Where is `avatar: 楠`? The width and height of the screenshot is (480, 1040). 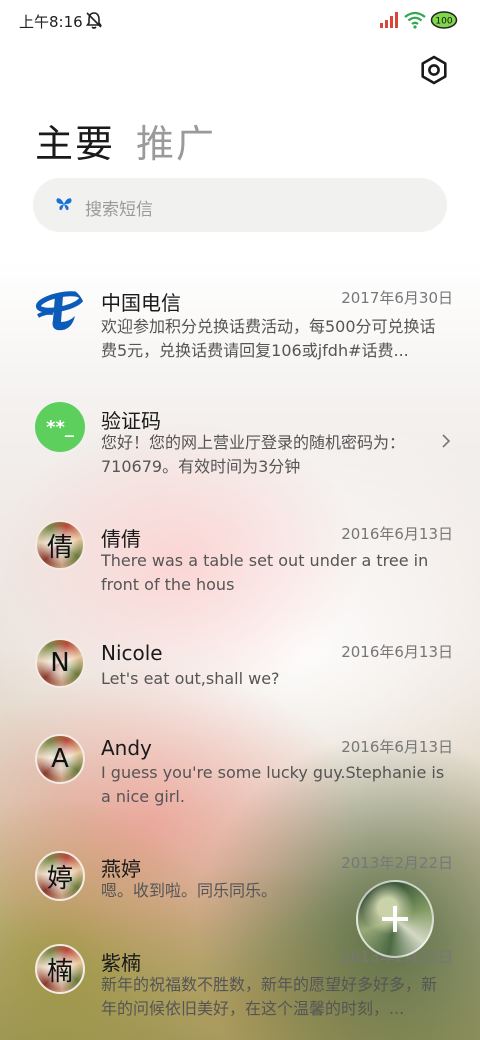
avatar: 楠 is located at coordinates (60, 969).